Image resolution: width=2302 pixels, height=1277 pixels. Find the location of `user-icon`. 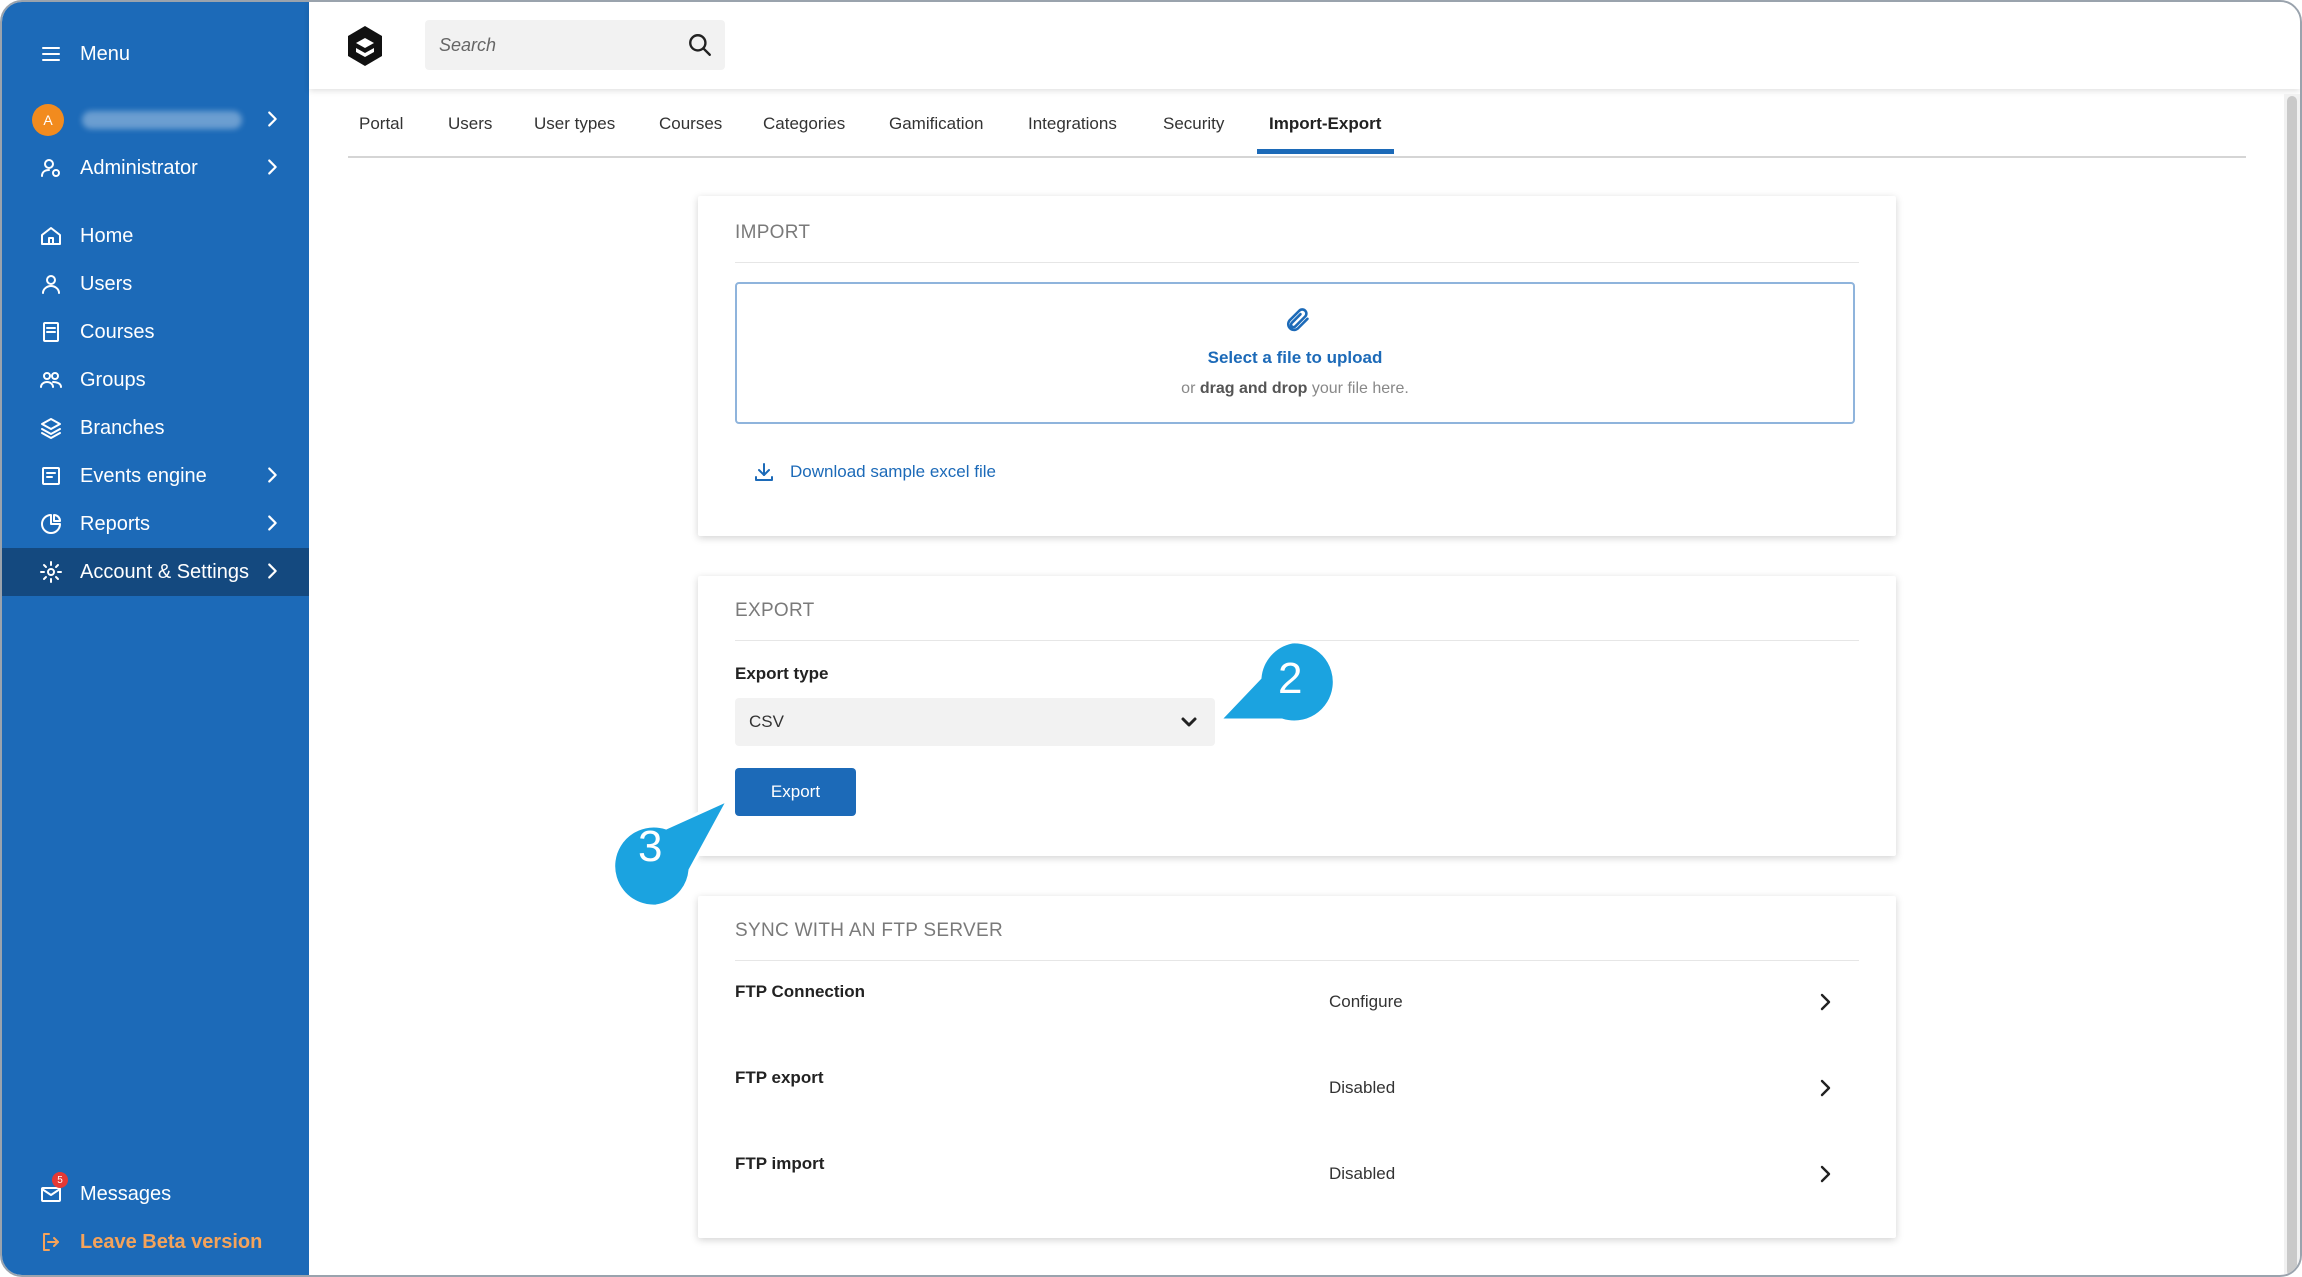

user-icon is located at coordinates (51, 284).